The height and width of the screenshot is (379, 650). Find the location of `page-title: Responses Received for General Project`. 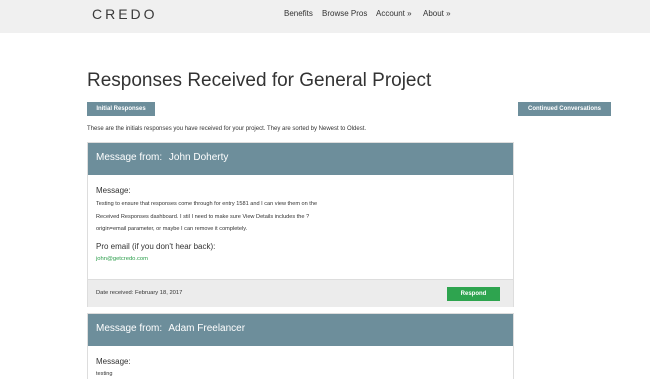

page-title: Responses Received for General Project is located at coordinates (259, 80).